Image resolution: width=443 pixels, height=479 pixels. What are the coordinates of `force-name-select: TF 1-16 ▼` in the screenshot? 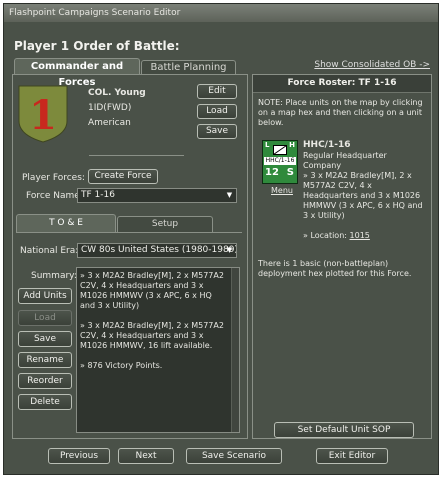 It's located at (157, 195).